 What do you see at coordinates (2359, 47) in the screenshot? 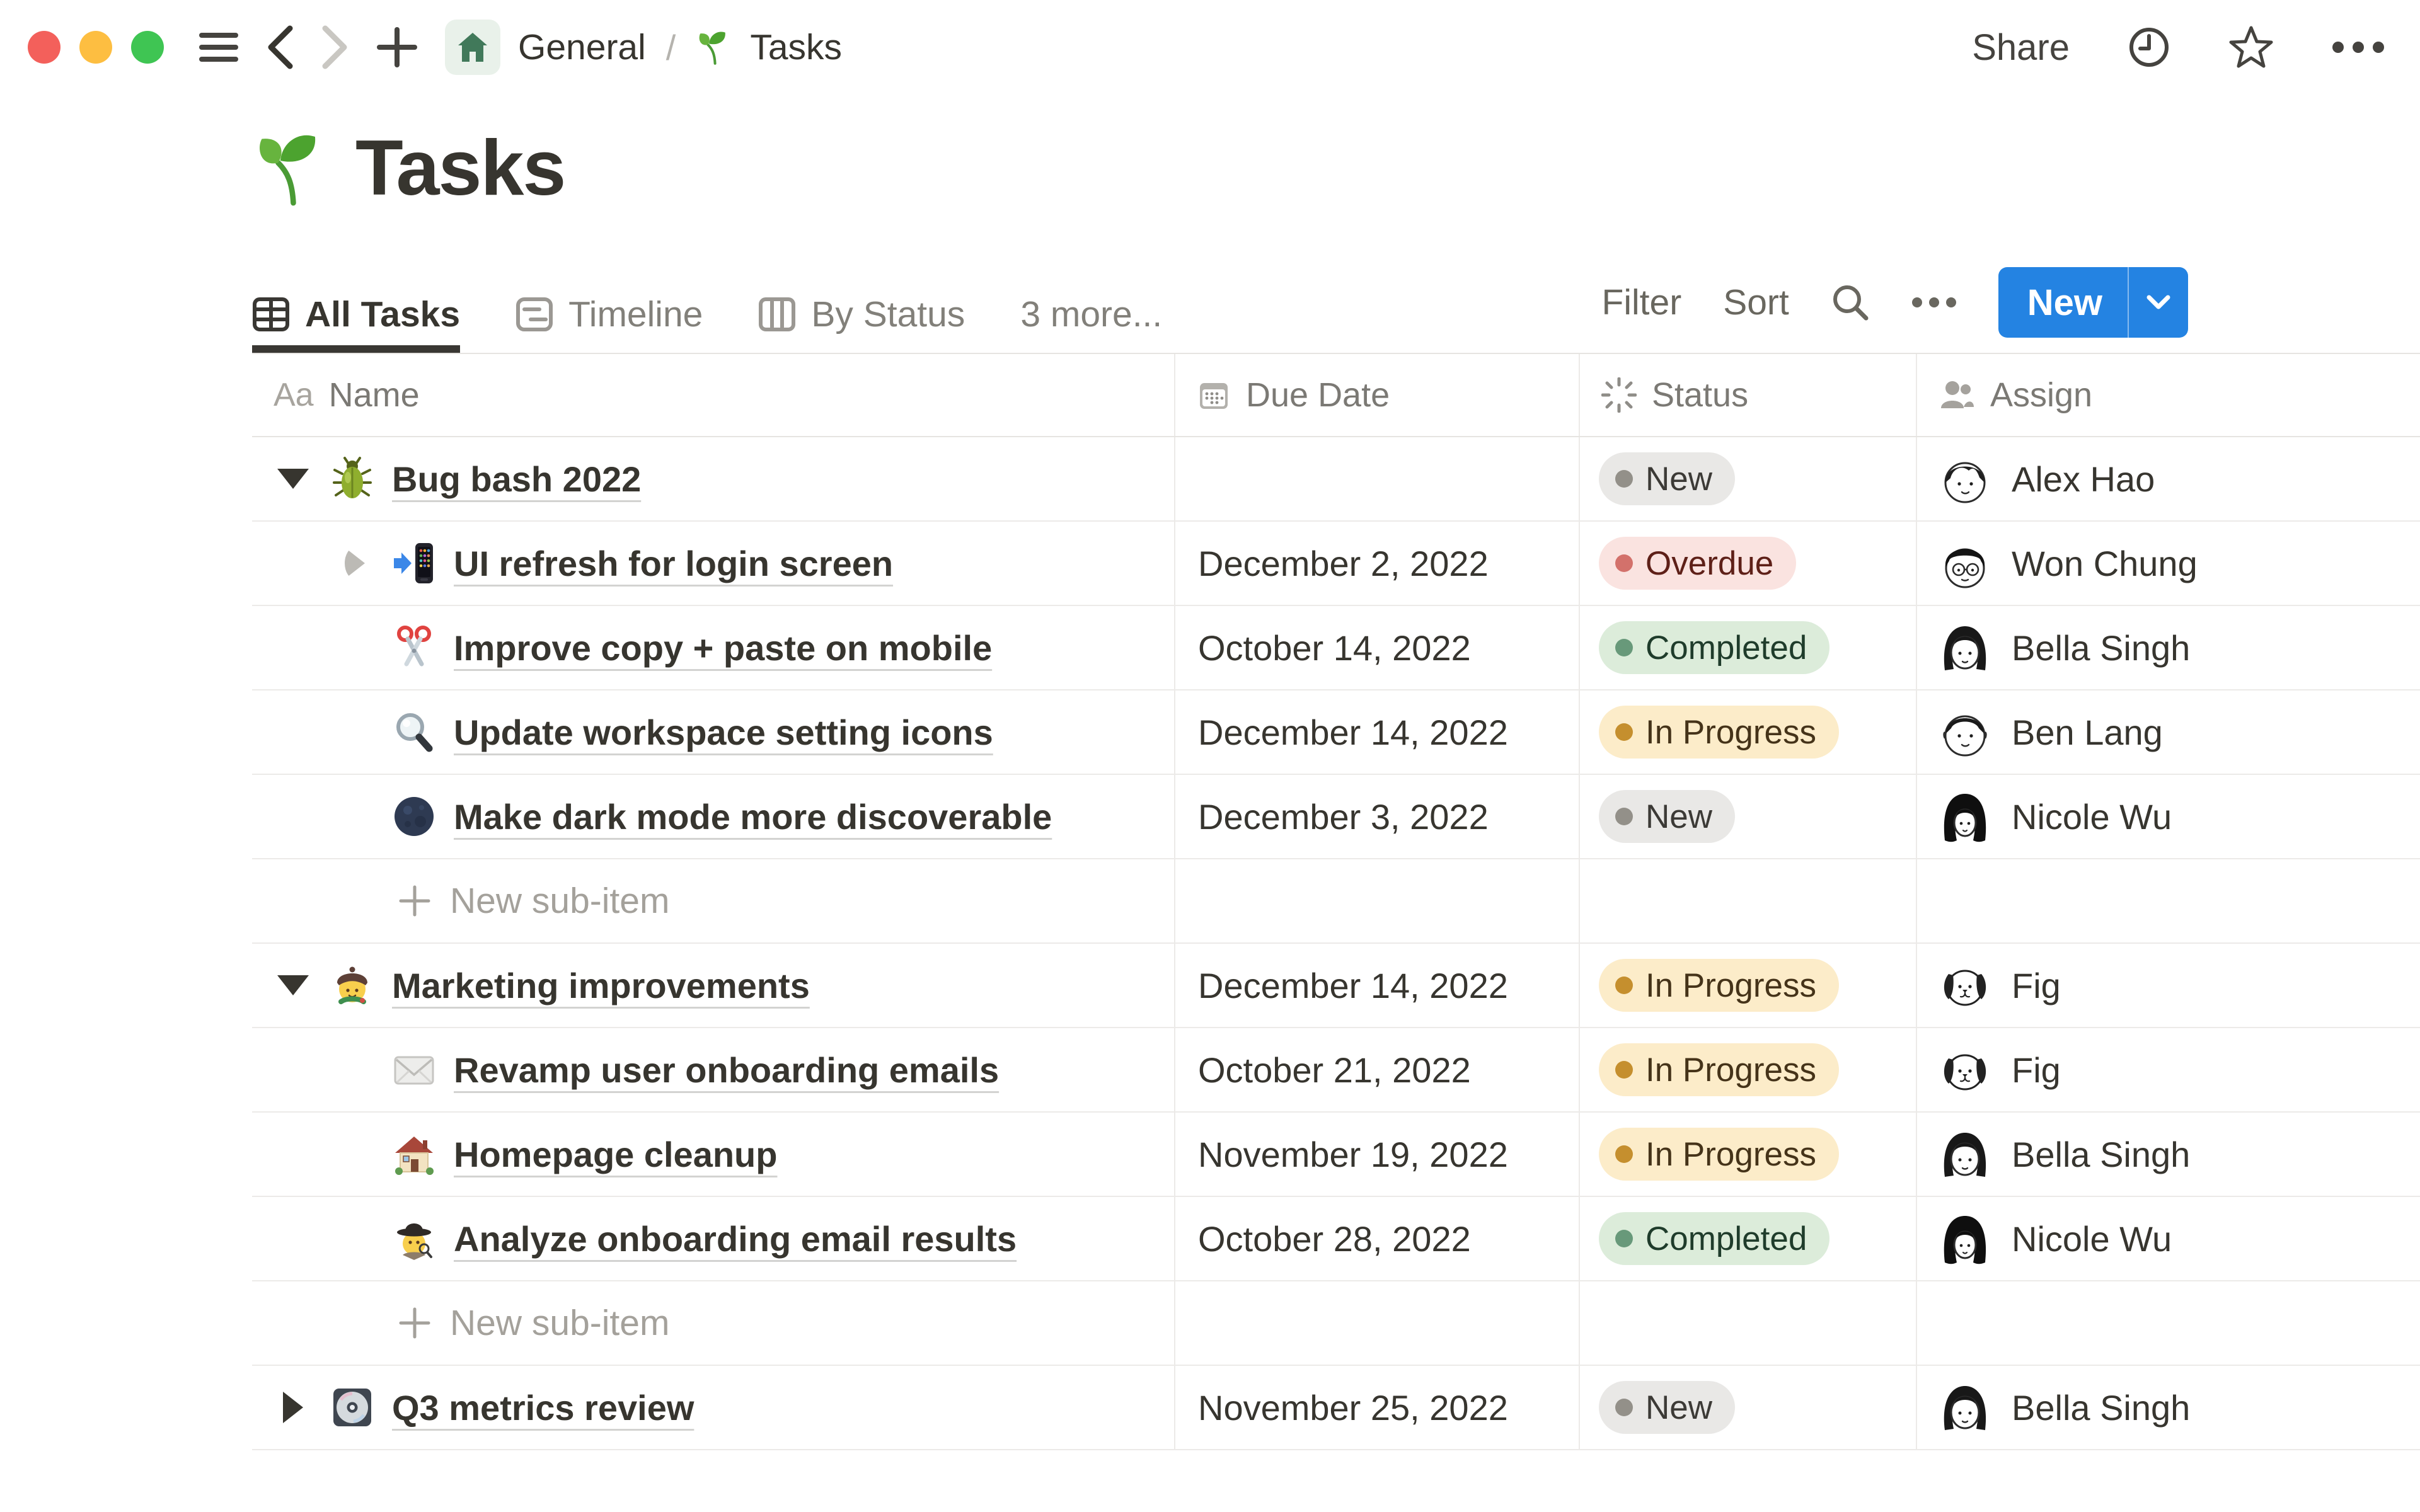
I see `more-options-icon` at bounding box center [2359, 47].